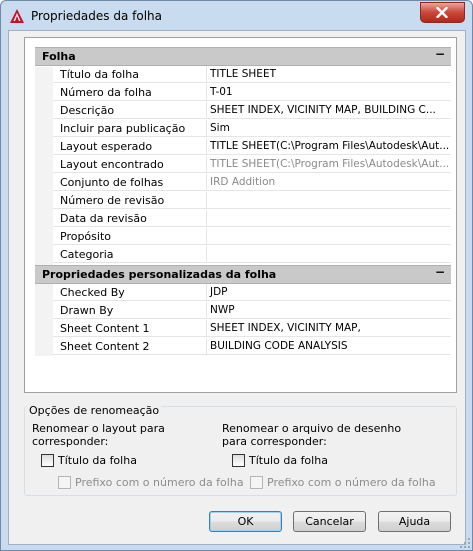 This screenshot has width=473, height=551. Describe the element at coordinates (130, 346) in the screenshot. I see `property-name: Sheet Content 2` at that location.